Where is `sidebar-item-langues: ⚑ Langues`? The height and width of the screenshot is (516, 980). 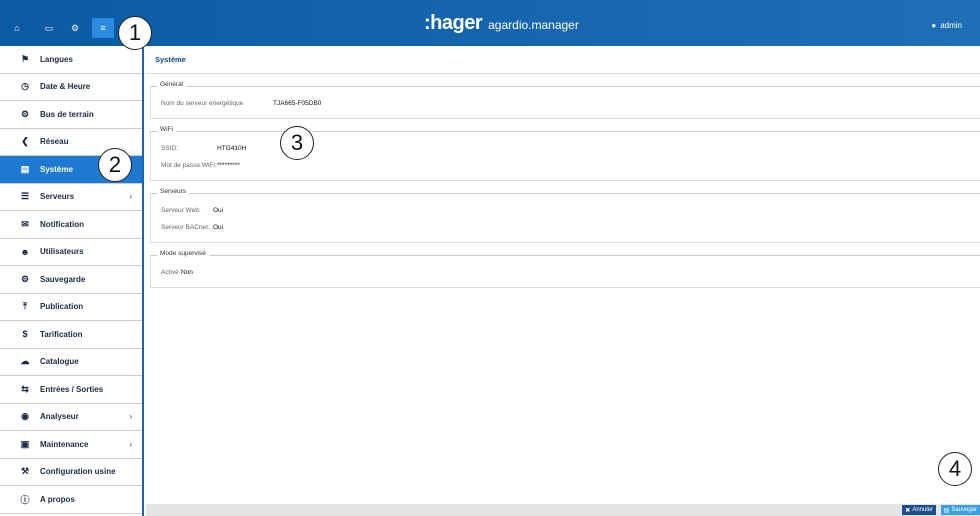 sidebar-item-langues: ⚑ Langues is located at coordinates (71, 60).